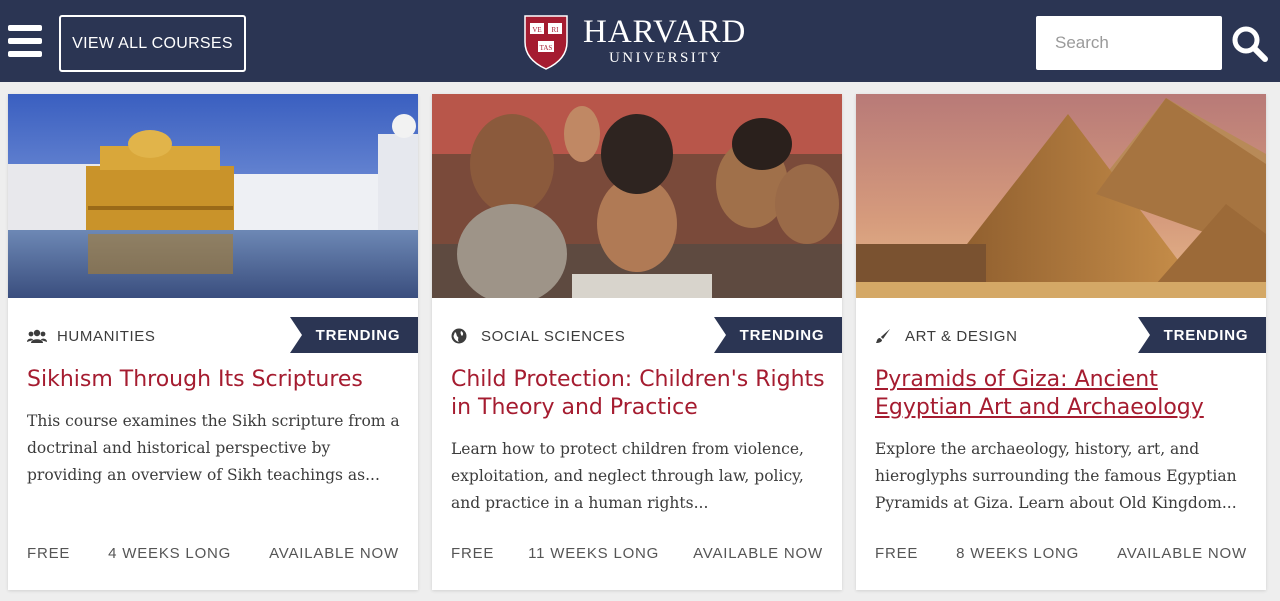  I want to click on globe-icon, so click(461, 336).